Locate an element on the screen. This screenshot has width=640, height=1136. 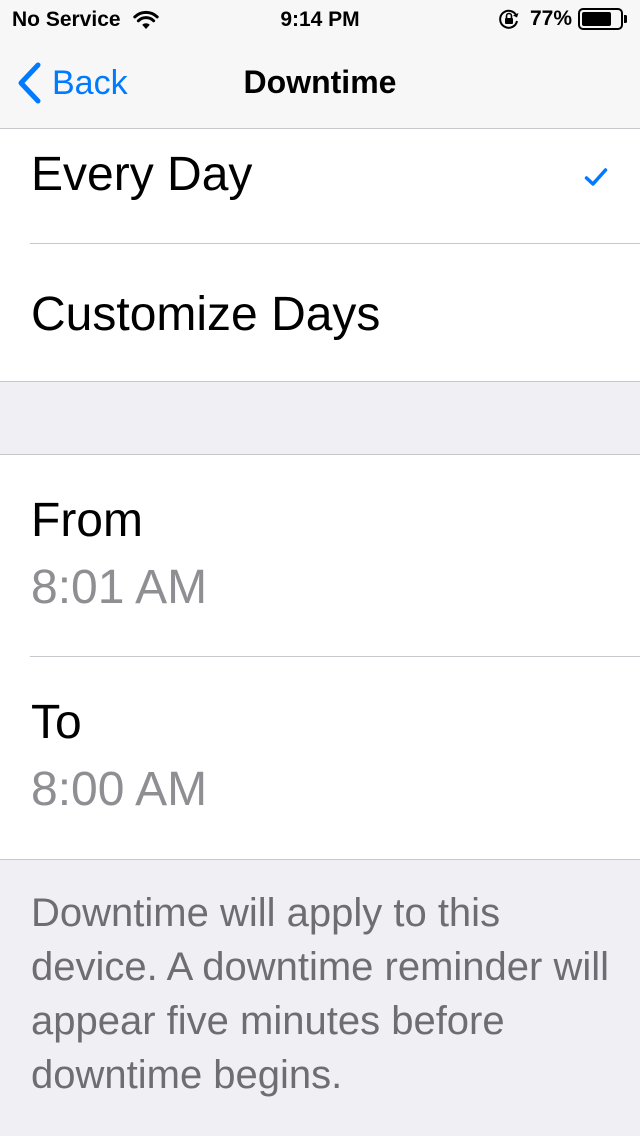
battery-percent: 77% is located at coordinates (550, 18).